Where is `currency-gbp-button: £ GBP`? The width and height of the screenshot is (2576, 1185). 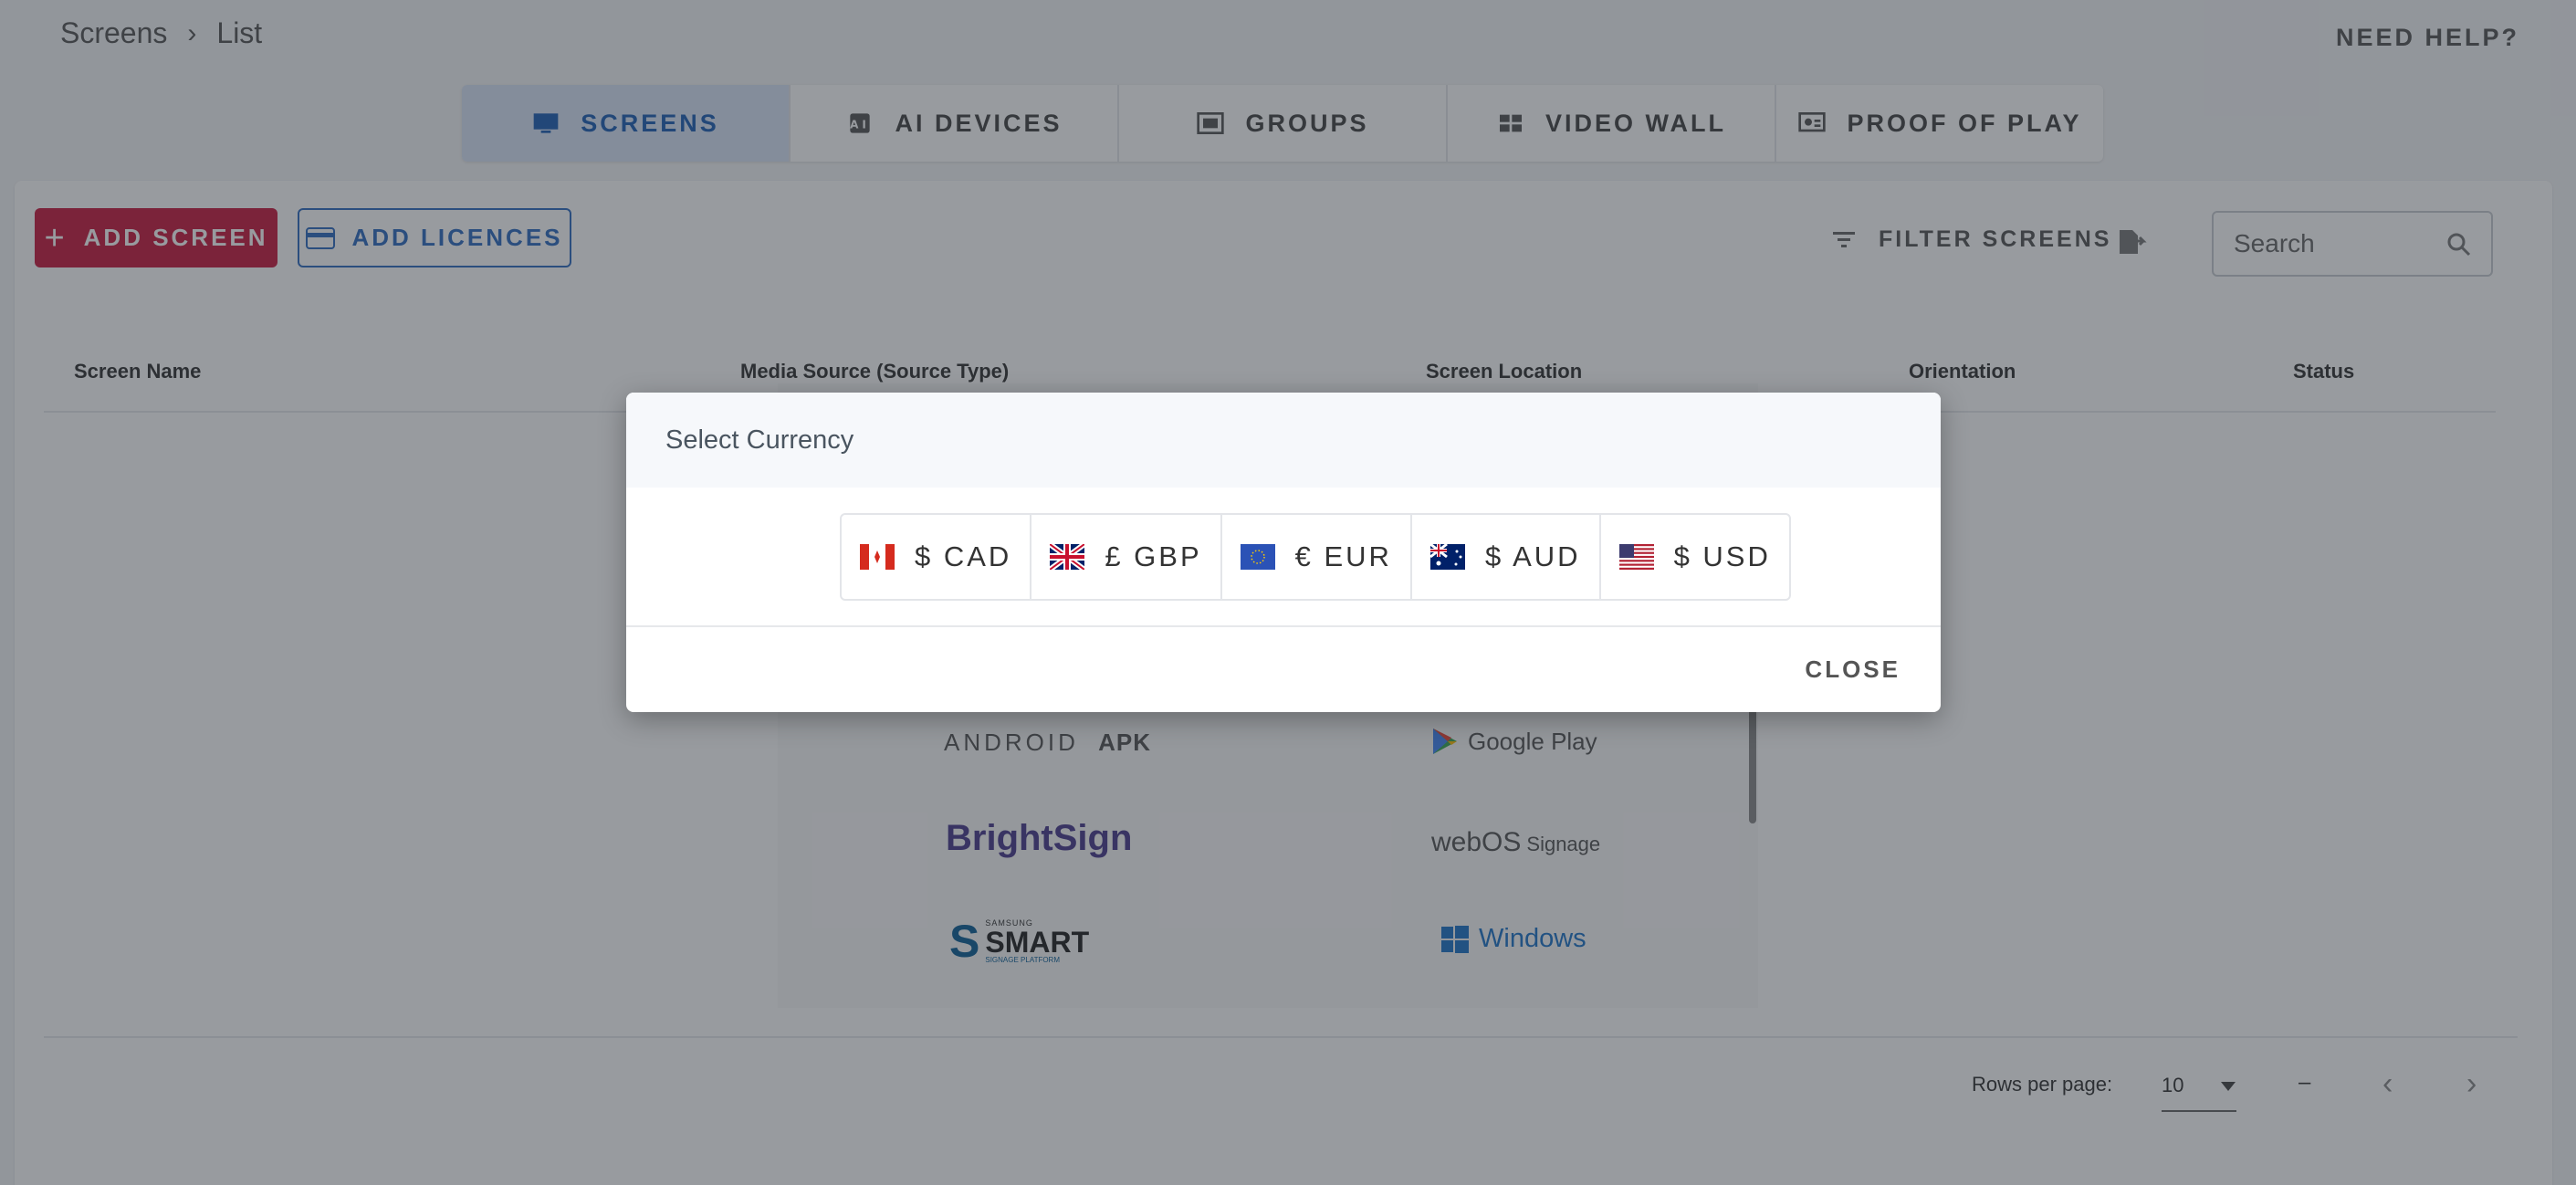
currency-gbp-button: £ GBP is located at coordinates (1127, 557).